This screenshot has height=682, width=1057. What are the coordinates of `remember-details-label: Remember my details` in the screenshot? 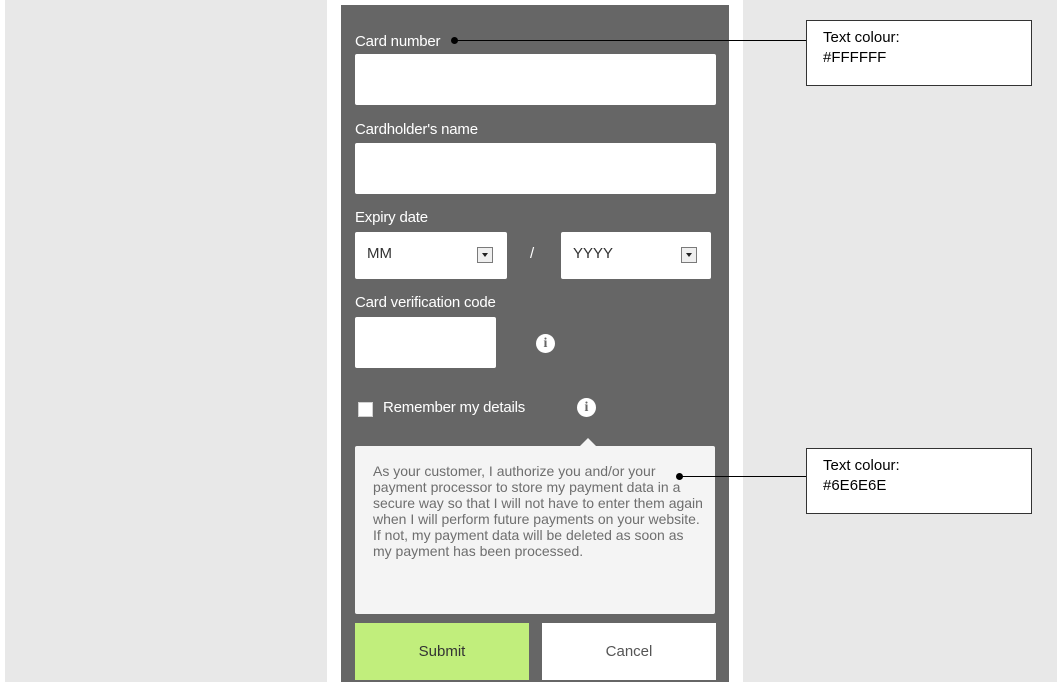 It's located at (454, 407).